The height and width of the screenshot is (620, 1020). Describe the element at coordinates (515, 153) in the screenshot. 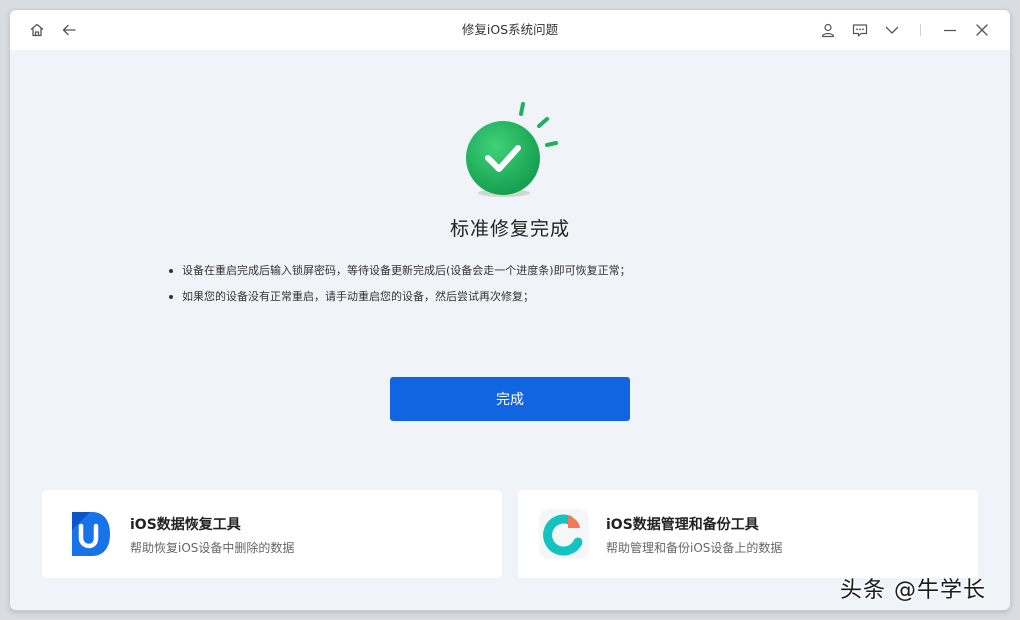

I see `success-check-icon` at that location.